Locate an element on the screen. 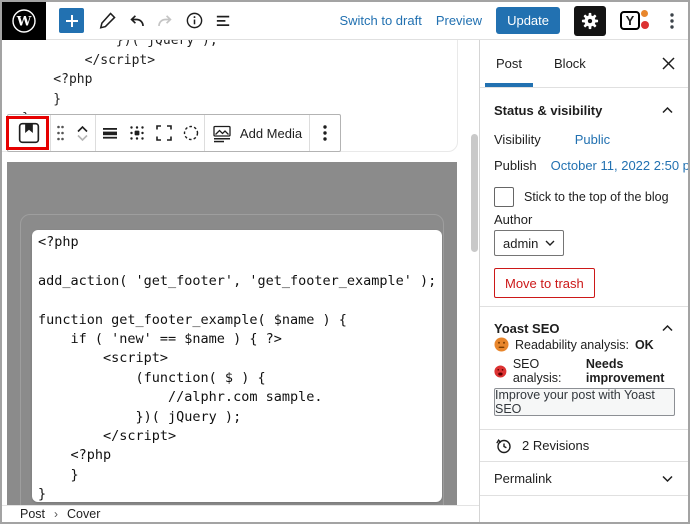 The height and width of the screenshot is (524, 690). drag-handle is located at coordinates (60, 133).